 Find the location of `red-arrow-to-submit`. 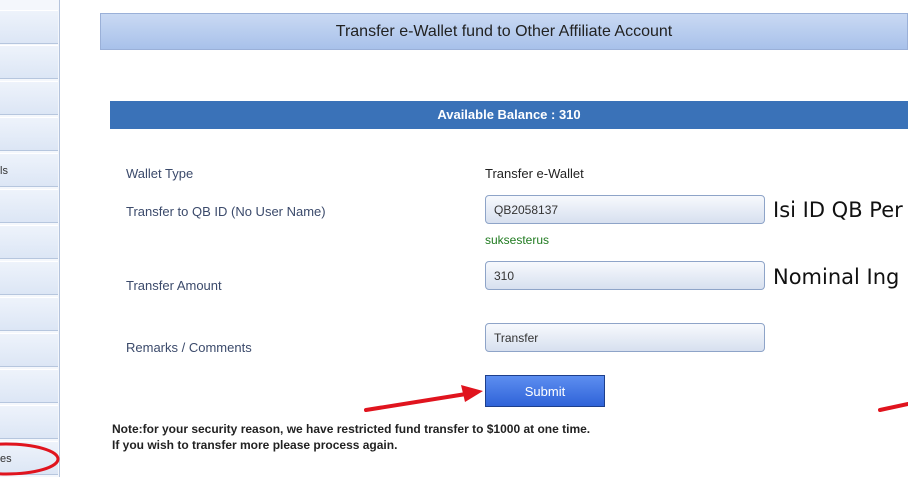

red-arrow-to-submit is located at coordinates (423, 398).